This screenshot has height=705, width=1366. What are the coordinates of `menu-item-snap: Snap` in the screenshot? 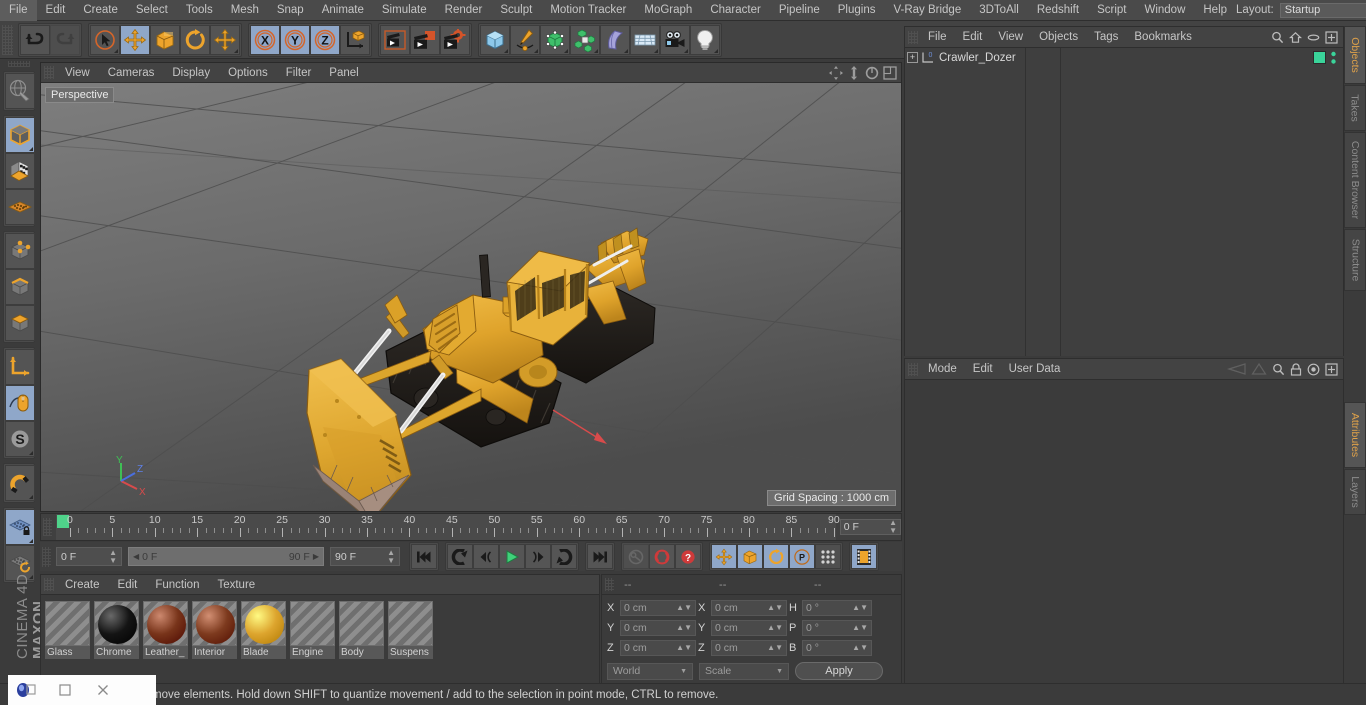 It's located at (290, 10).